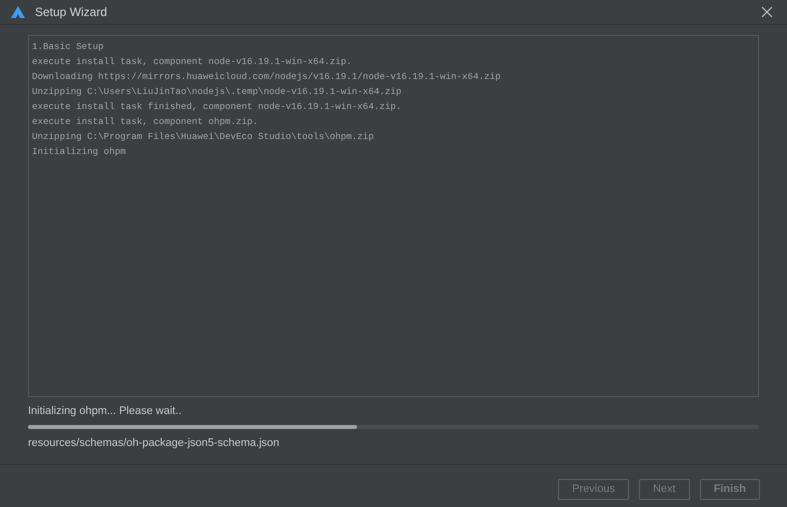 This screenshot has height=507, width=787. I want to click on window-title: Setup Wizard, so click(71, 12).